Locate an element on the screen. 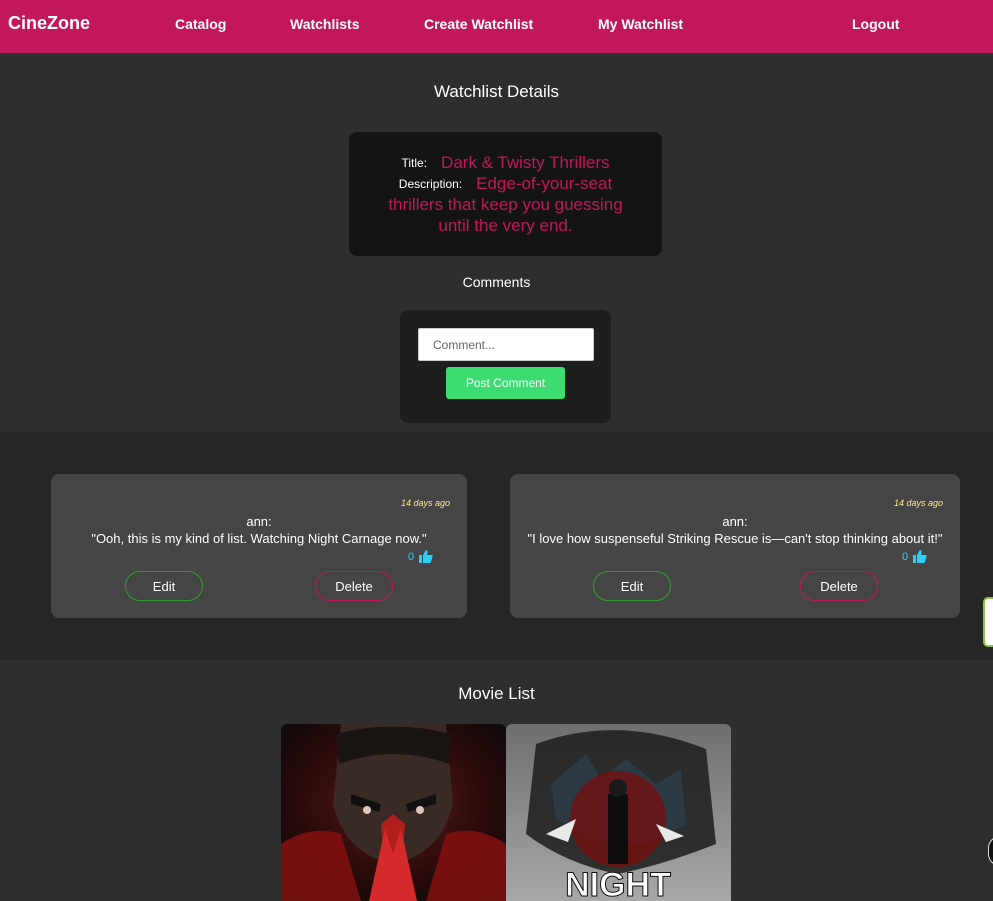  watchlist-details-heading: Watchlist Details is located at coordinates (496, 91).